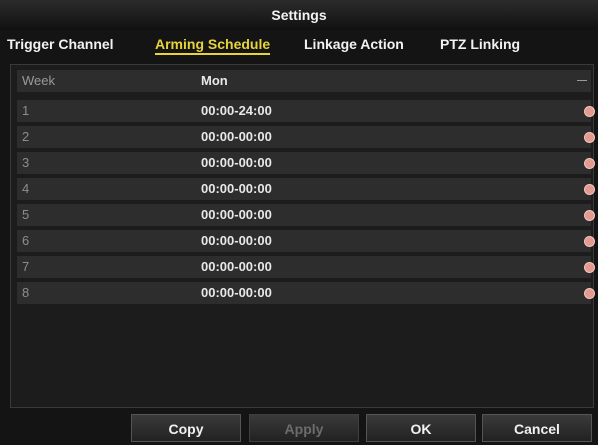  What do you see at coordinates (106, 163) in the screenshot?
I see `period-index: 3` at bounding box center [106, 163].